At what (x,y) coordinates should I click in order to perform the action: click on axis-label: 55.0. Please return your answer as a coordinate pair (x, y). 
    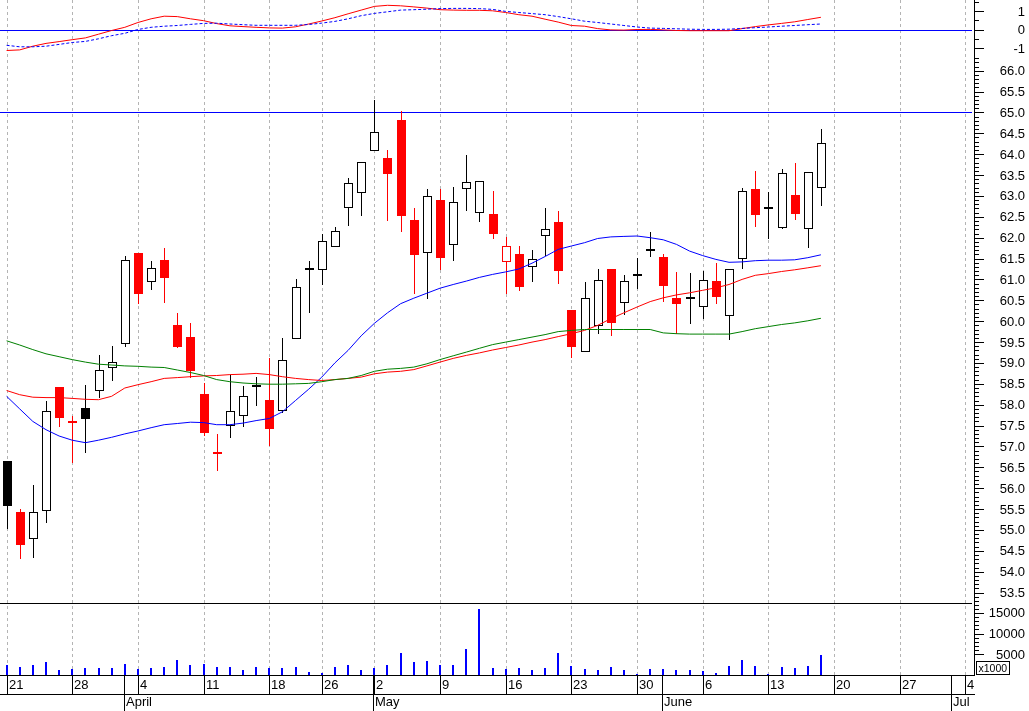
    Looking at the image, I should click on (1012, 530).